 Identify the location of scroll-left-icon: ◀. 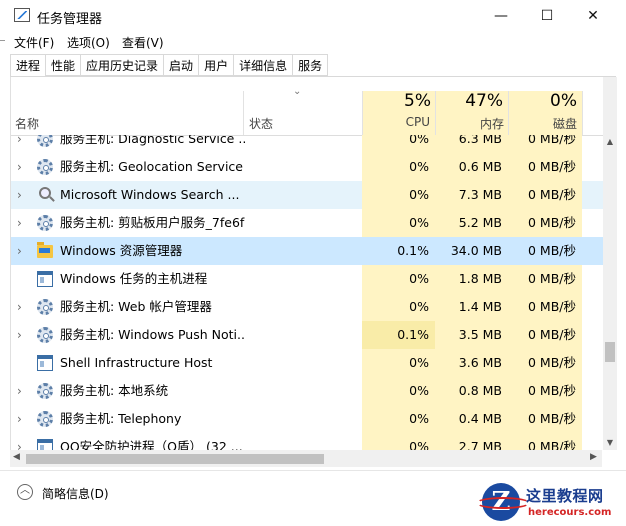
(16, 457).